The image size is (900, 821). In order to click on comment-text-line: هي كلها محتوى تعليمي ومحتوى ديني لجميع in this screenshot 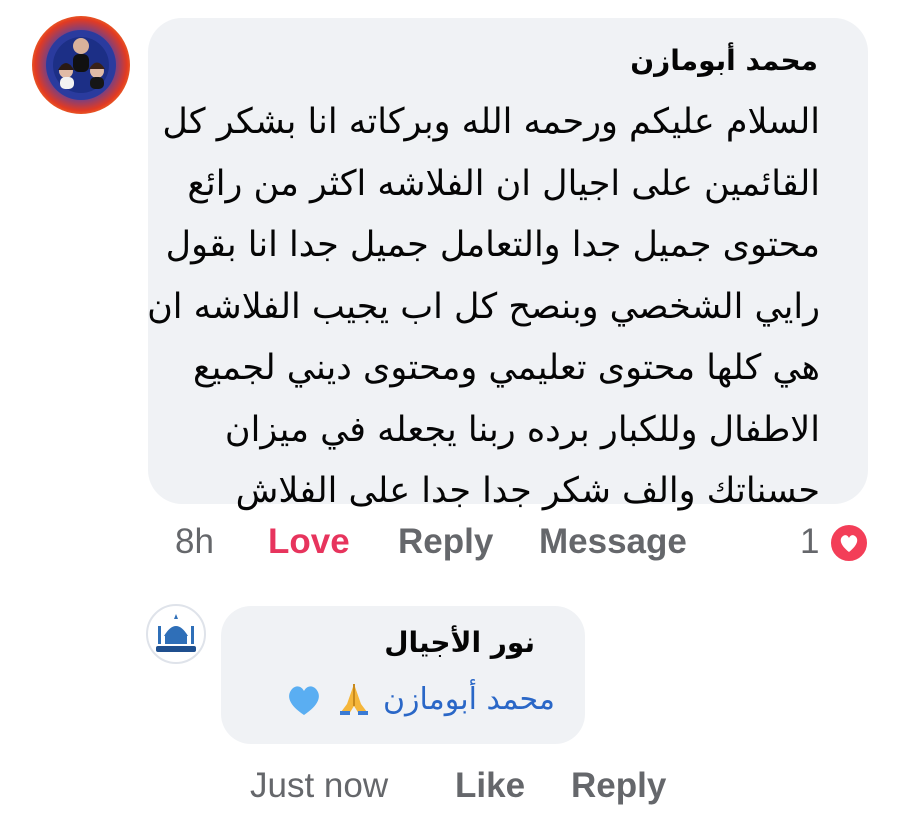, I will do `click(506, 368)`.